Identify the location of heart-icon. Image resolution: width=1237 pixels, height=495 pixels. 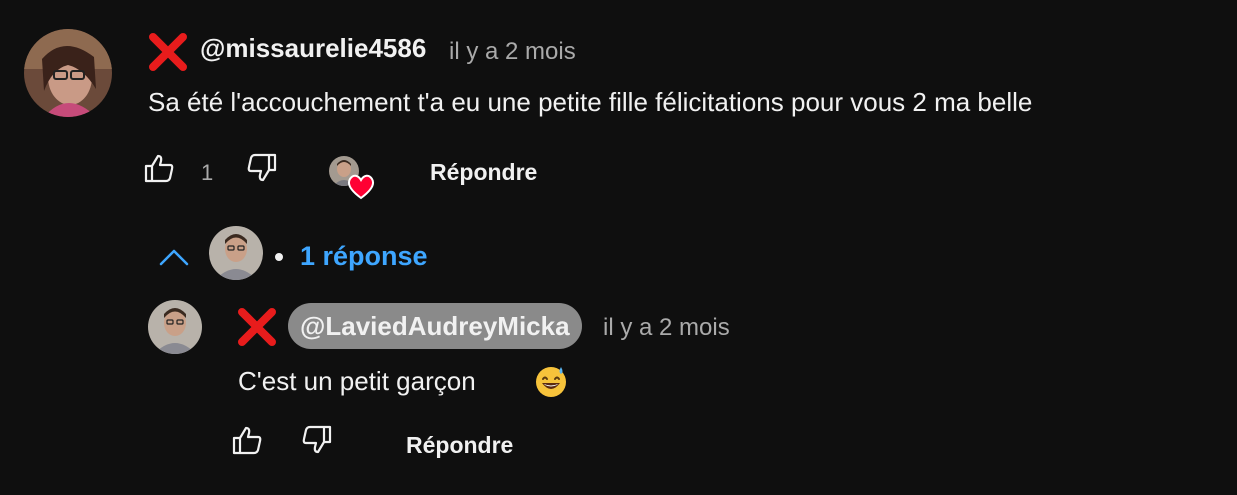
(361, 187).